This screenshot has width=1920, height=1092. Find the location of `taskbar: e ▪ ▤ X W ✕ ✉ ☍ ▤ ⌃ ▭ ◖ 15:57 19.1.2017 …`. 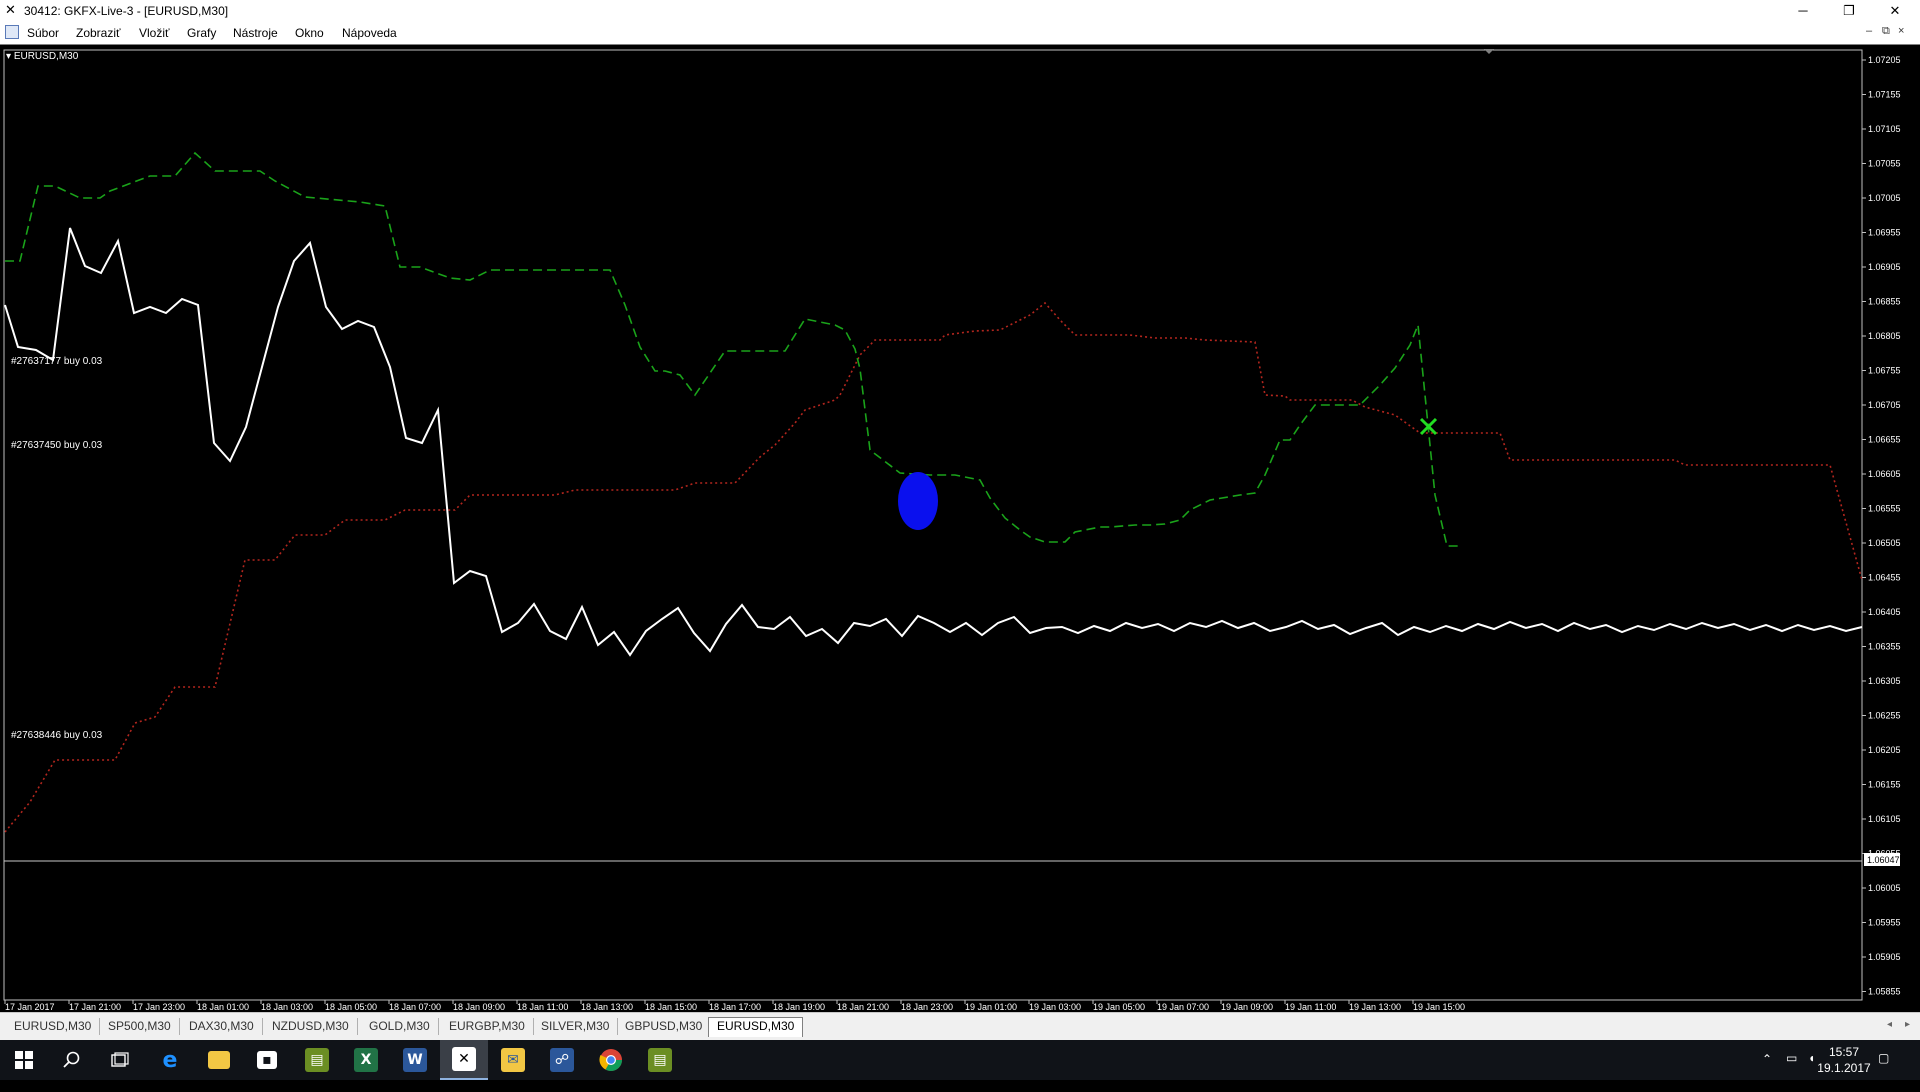

taskbar: e ▪ ▤ X W ✕ ✉ ☍ ▤ ⌃ ▭ ◖ 15:57 19.1.2017 … is located at coordinates (960, 1060).